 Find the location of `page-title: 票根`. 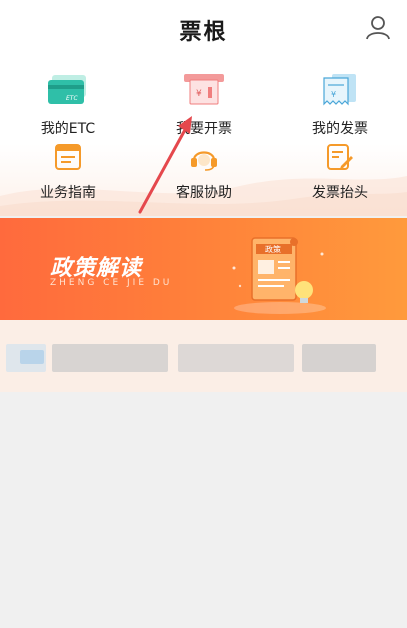

page-title: 票根 is located at coordinates (203, 32).